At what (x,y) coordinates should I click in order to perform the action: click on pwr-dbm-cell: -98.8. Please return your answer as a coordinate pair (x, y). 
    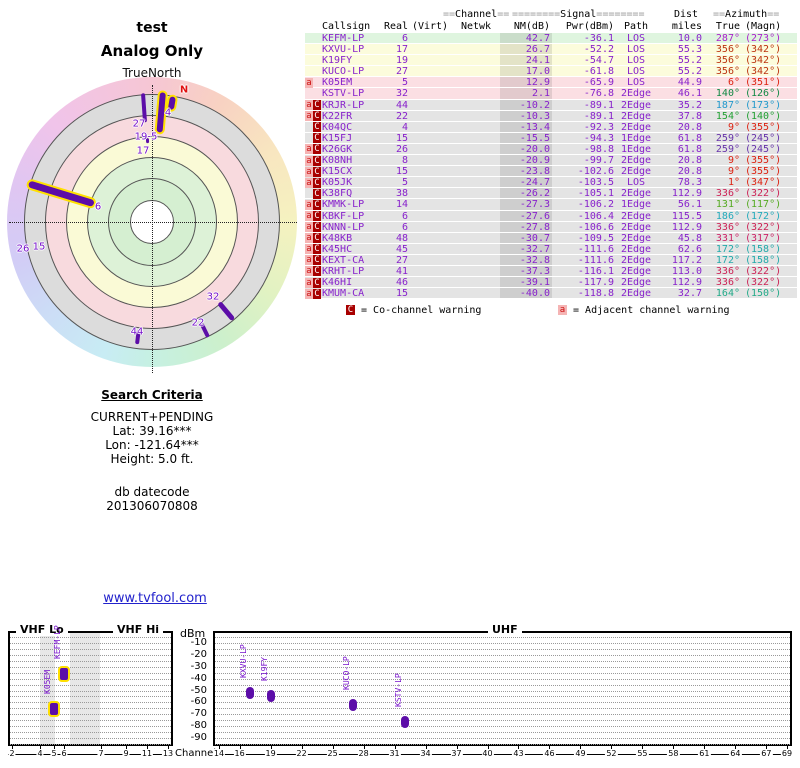
    Looking at the image, I should click on (598, 149).